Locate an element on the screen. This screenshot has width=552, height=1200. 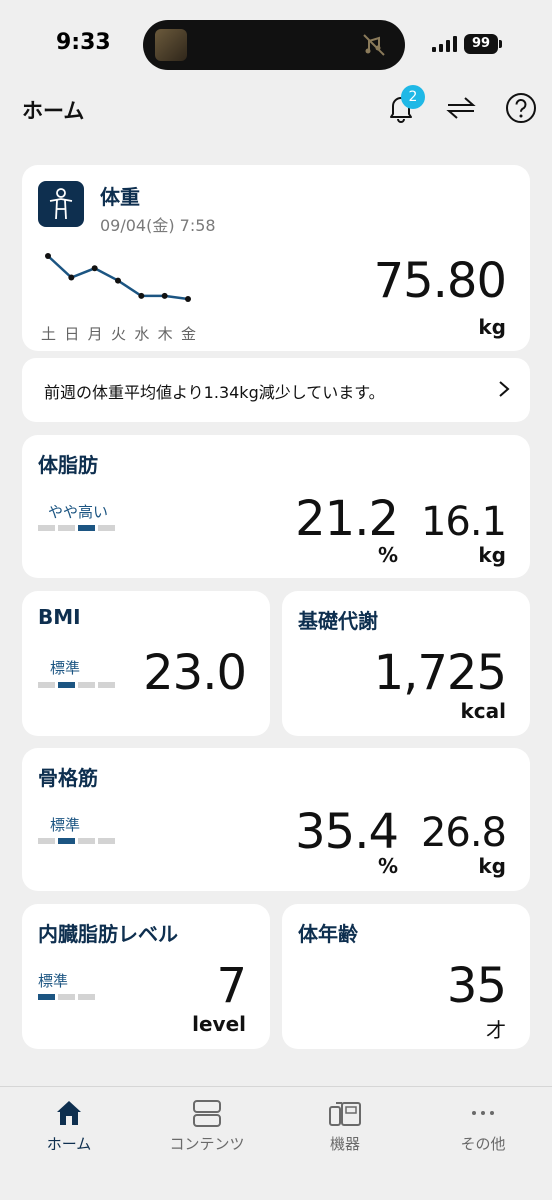
skeletal-muscle-level-label: 標準 is located at coordinates (65, 825).